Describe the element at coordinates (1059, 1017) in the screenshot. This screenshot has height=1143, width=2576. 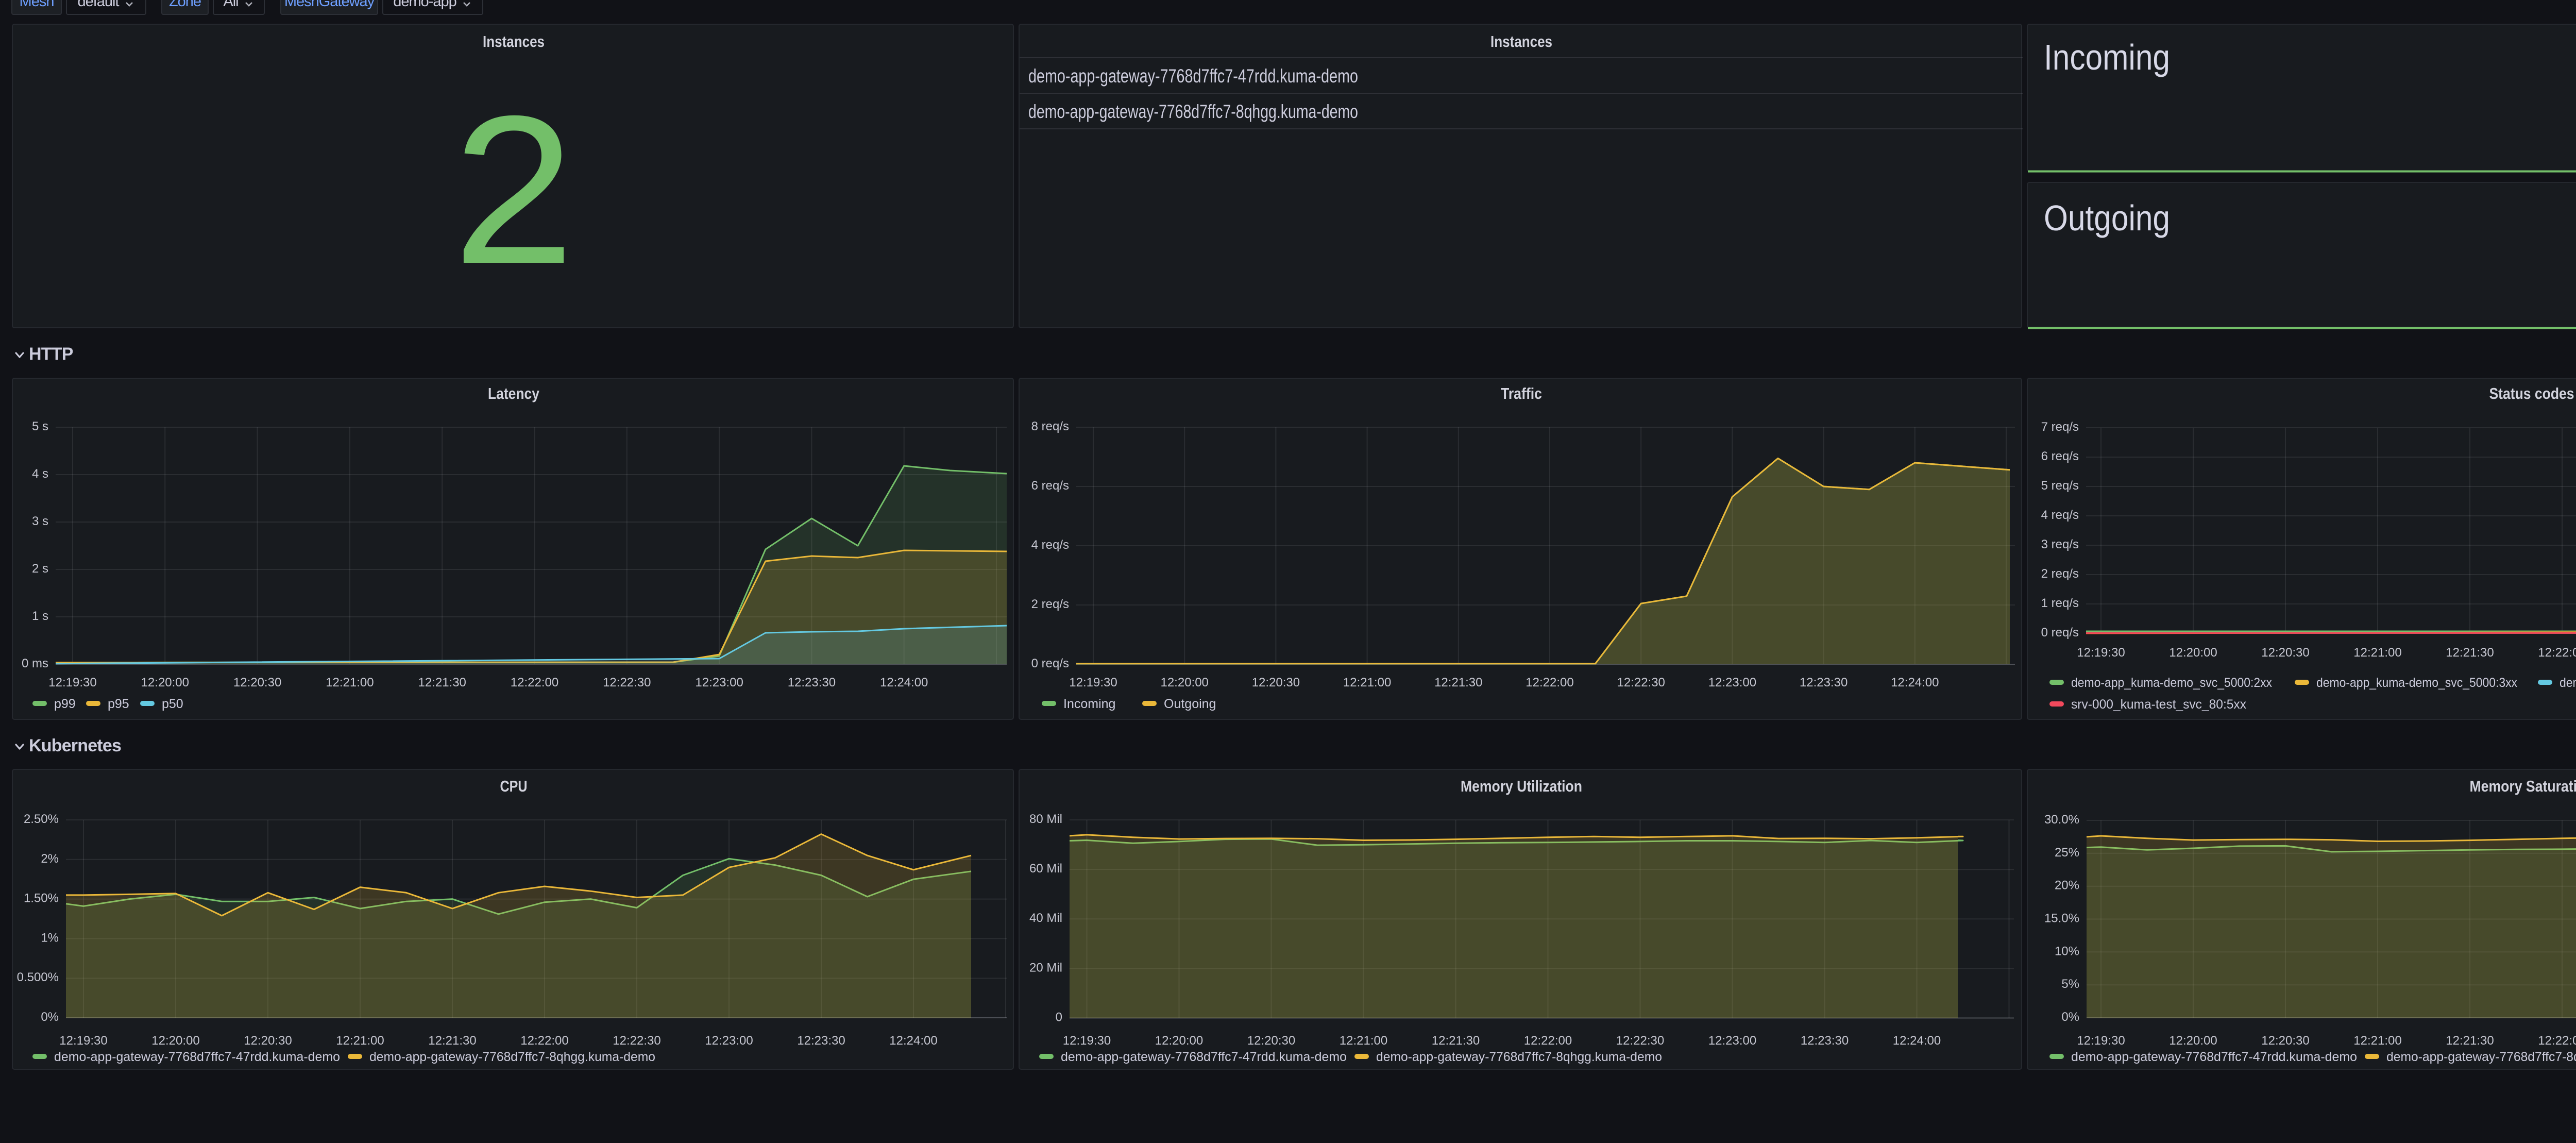
I see `svg-text: 0` at that location.